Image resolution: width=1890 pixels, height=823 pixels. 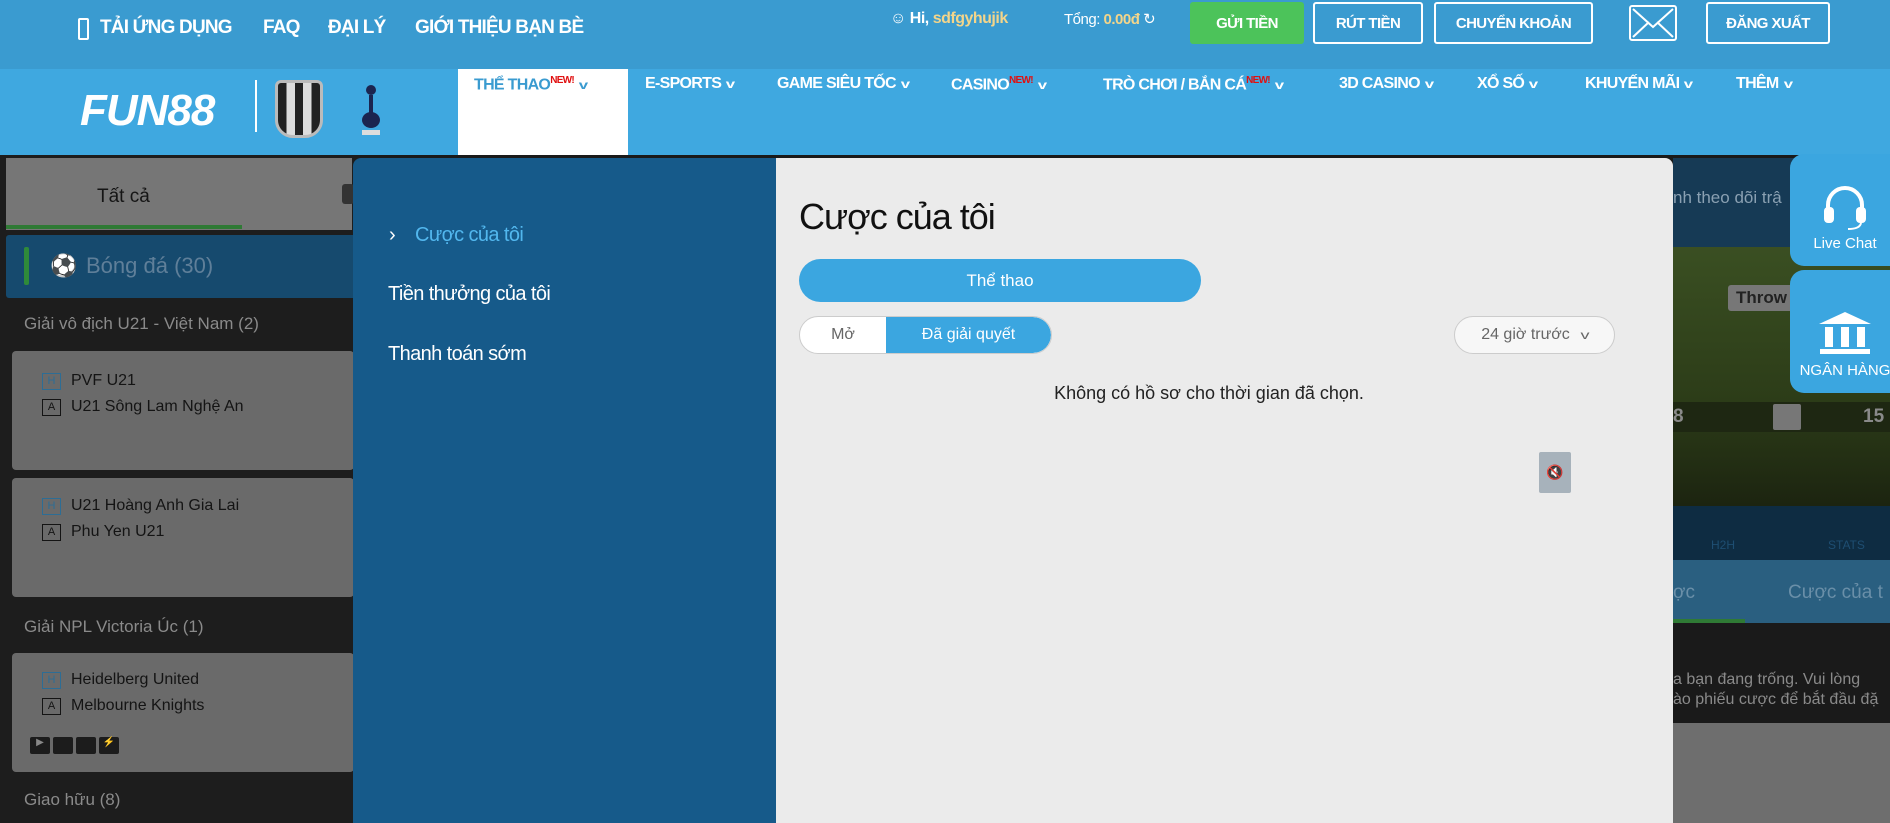 I want to click on tab-my-bets: Cược của t, so click(x=1835, y=593).